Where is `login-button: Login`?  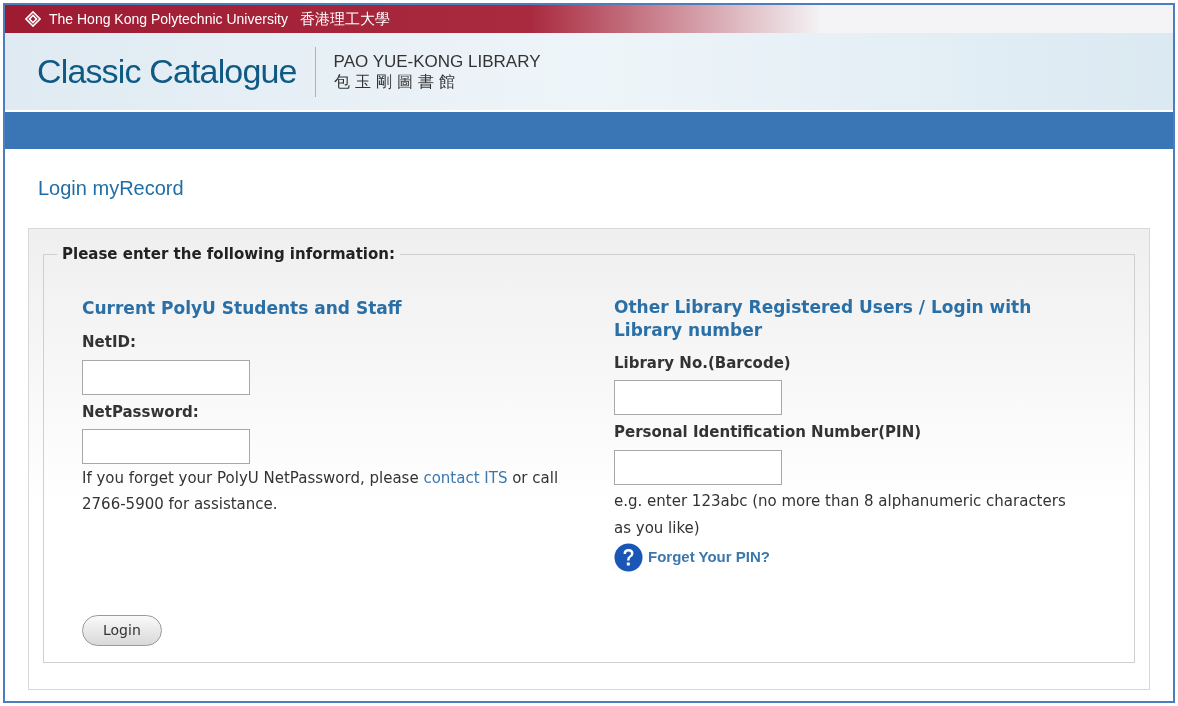
login-button: Login is located at coordinates (122, 630).